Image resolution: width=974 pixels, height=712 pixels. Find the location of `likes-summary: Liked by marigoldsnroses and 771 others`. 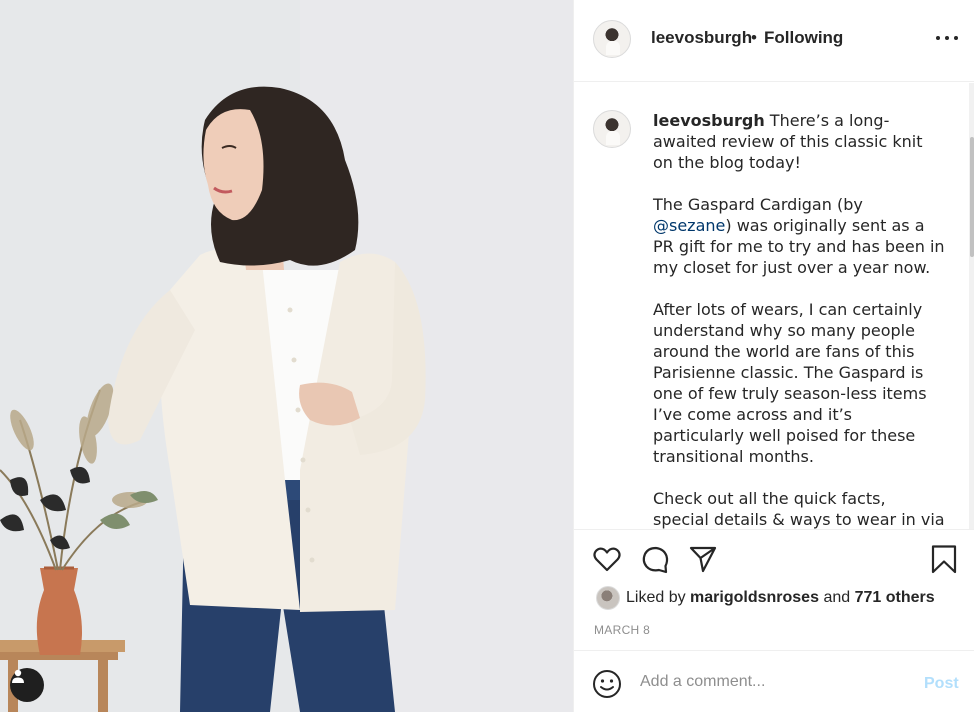

likes-summary: Liked by marigoldsnroses and 771 others is located at coordinates (765, 598).